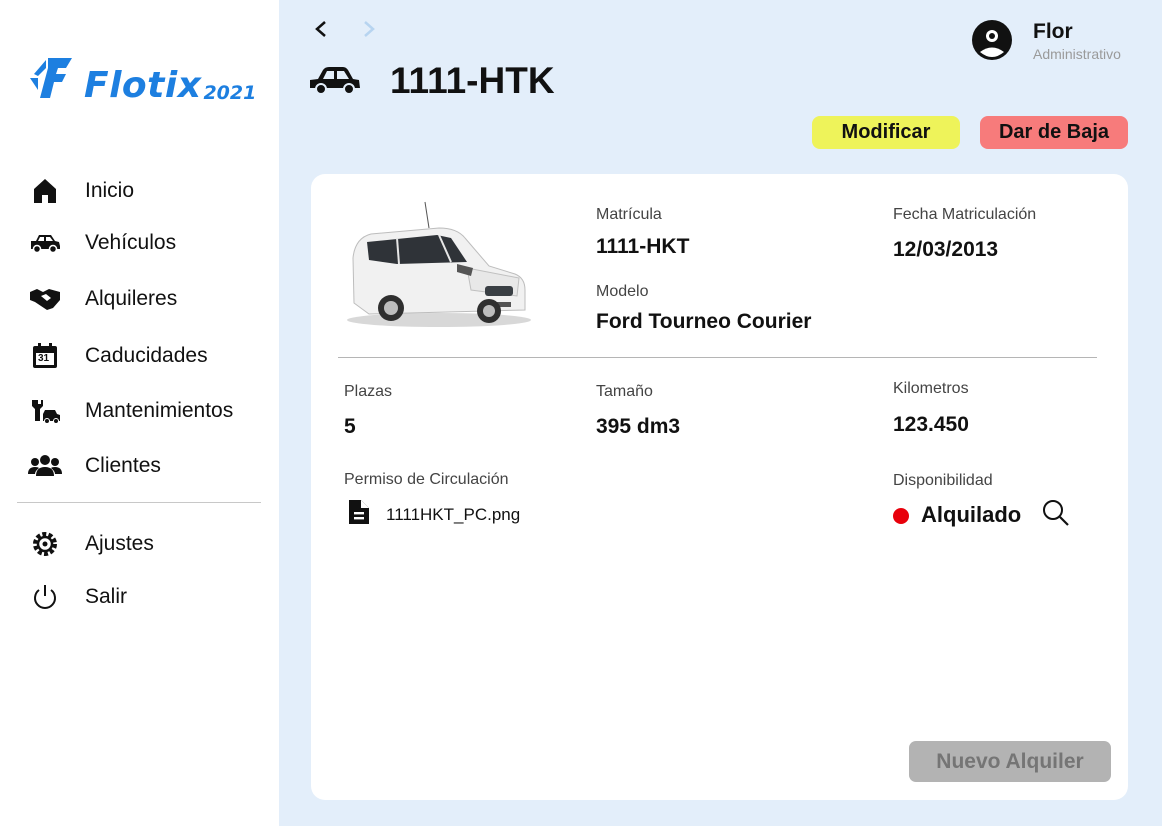 This screenshot has height=826, width=1162. What do you see at coordinates (946, 249) in the screenshot?
I see `registration-date-value: 12/03/2013` at bounding box center [946, 249].